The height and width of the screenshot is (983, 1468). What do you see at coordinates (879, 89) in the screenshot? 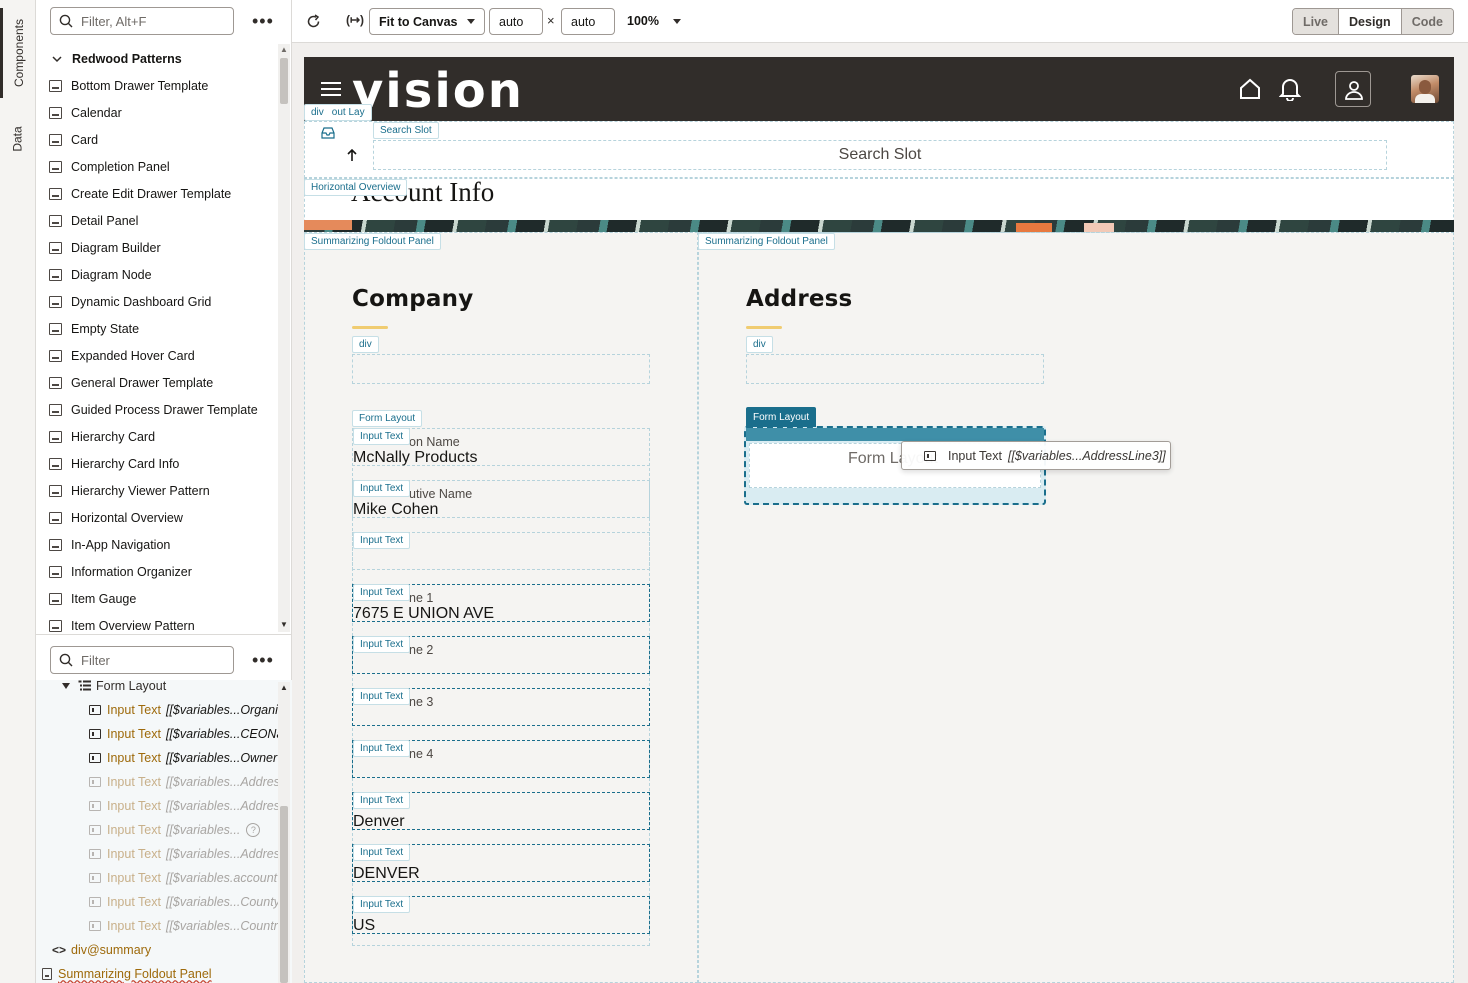
I see `branding-bar: vision` at bounding box center [879, 89].